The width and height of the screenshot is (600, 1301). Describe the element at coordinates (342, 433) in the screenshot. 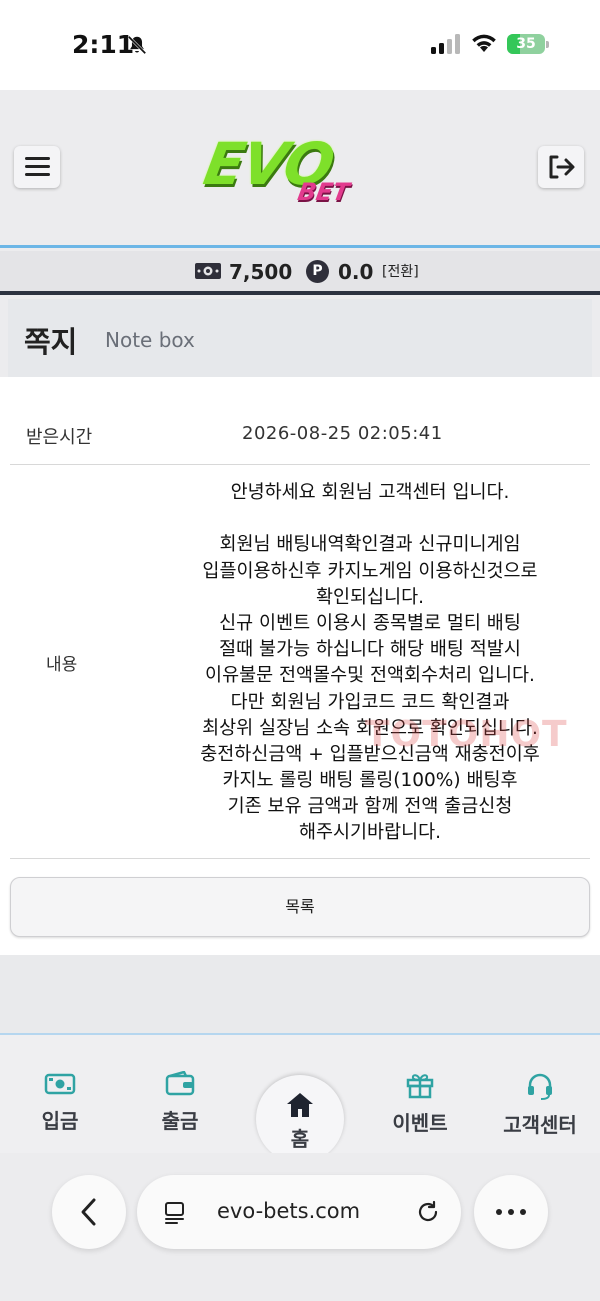

I see `received-time-value: 2026-08-25 02:05:41` at that location.